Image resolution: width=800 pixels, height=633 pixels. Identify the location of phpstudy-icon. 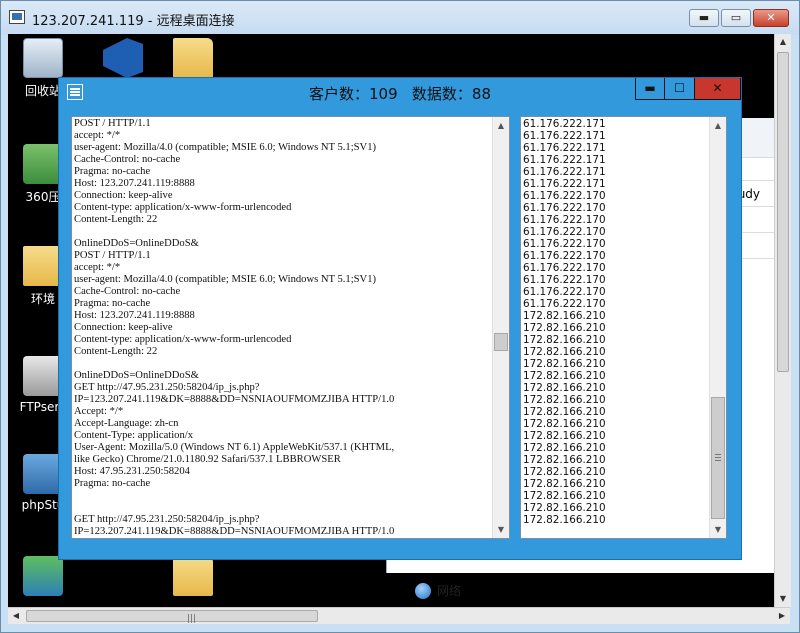
(43, 474).